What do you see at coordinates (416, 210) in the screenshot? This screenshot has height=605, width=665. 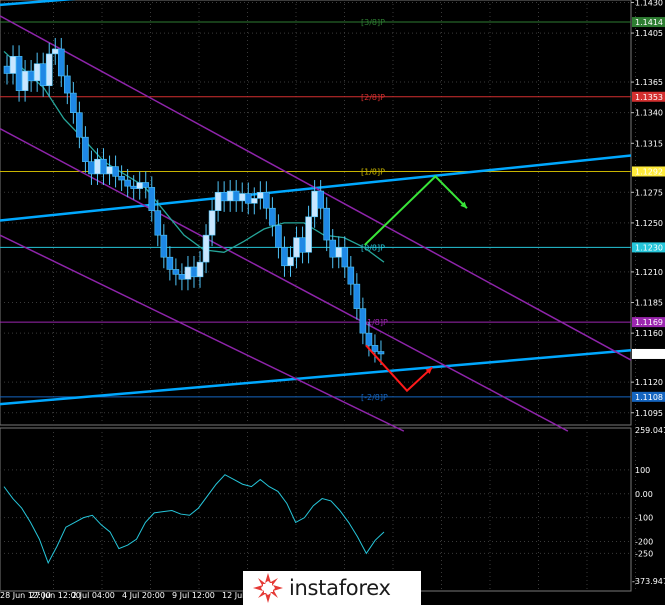 I see `forecast-path` at bounding box center [416, 210].